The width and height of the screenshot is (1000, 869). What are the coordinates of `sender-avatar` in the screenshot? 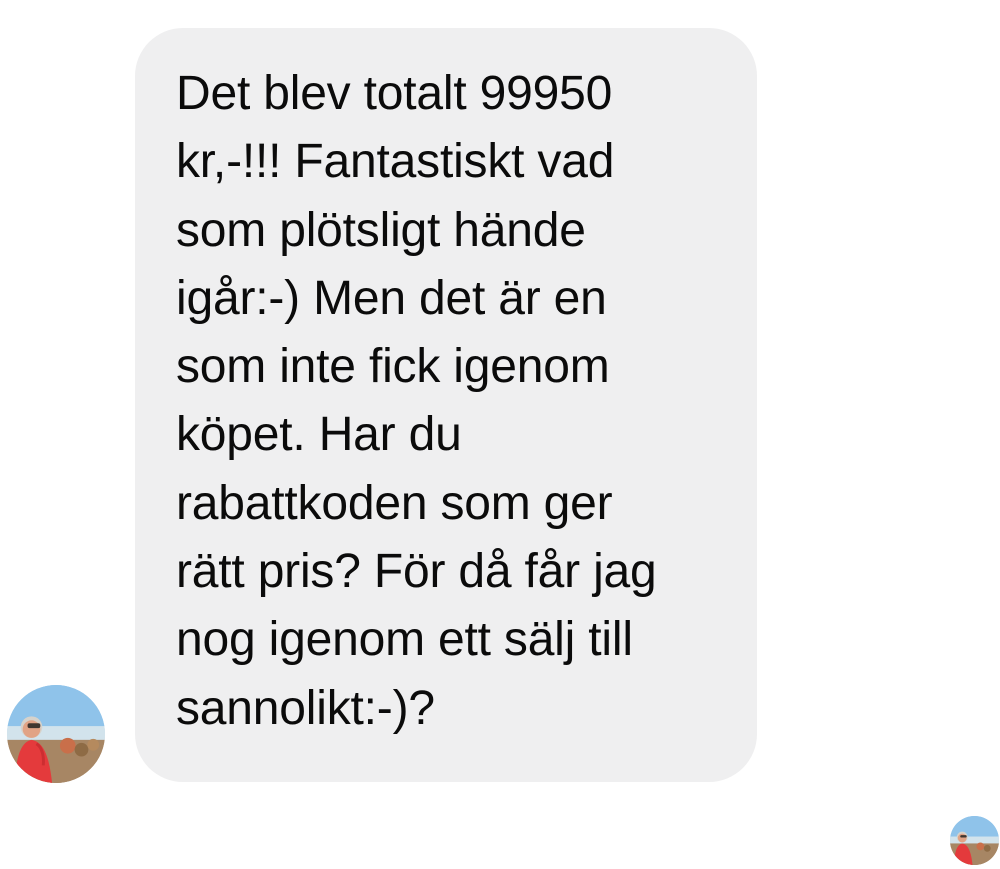 It's located at (56, 734).